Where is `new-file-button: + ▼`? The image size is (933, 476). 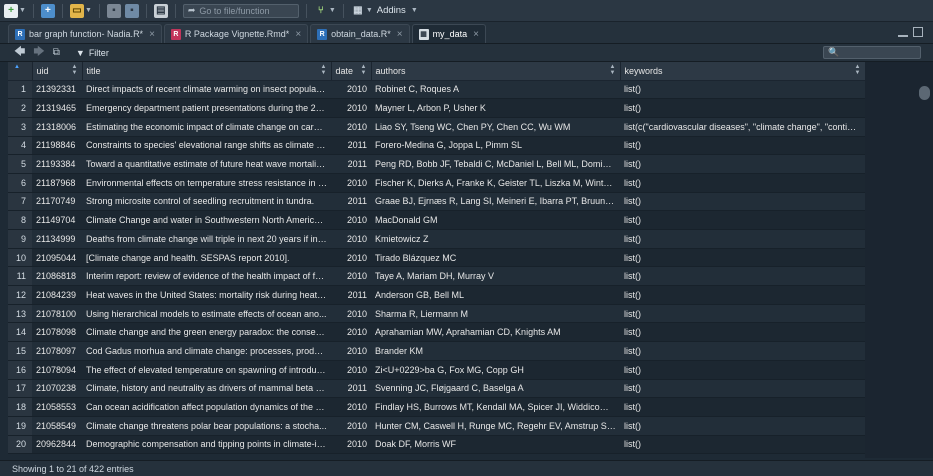
new-file-button: + ▼ is located at coordinates (15, 11).